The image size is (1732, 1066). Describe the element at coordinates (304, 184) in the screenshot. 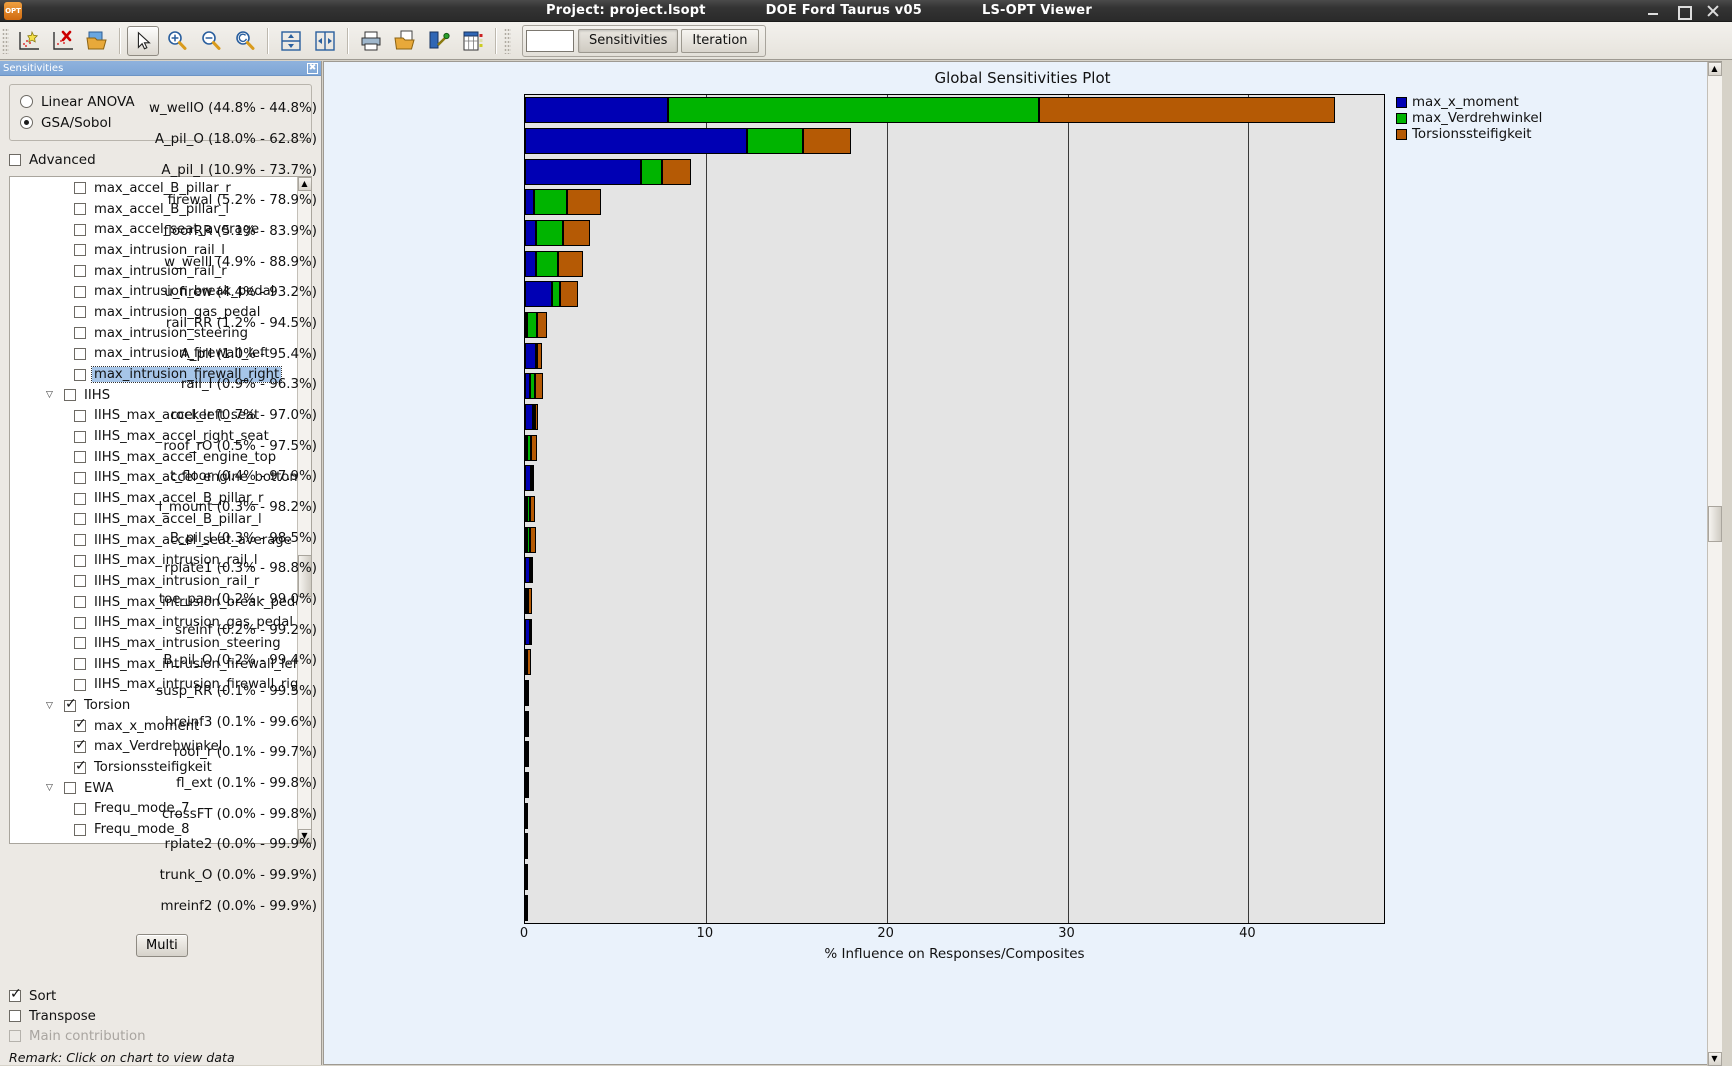

I see `scroll-up-arrow-icon: ▲` at that location.